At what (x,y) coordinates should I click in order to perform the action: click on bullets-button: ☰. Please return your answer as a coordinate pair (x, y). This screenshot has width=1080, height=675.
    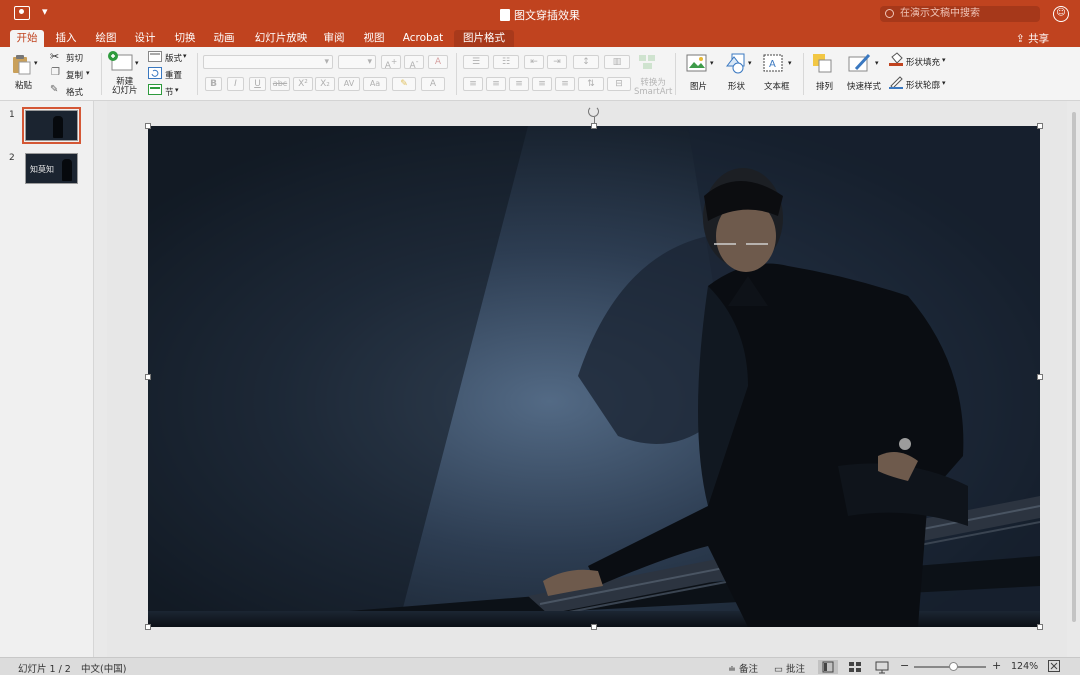
    Looking at the image, I should click on (476, 62).